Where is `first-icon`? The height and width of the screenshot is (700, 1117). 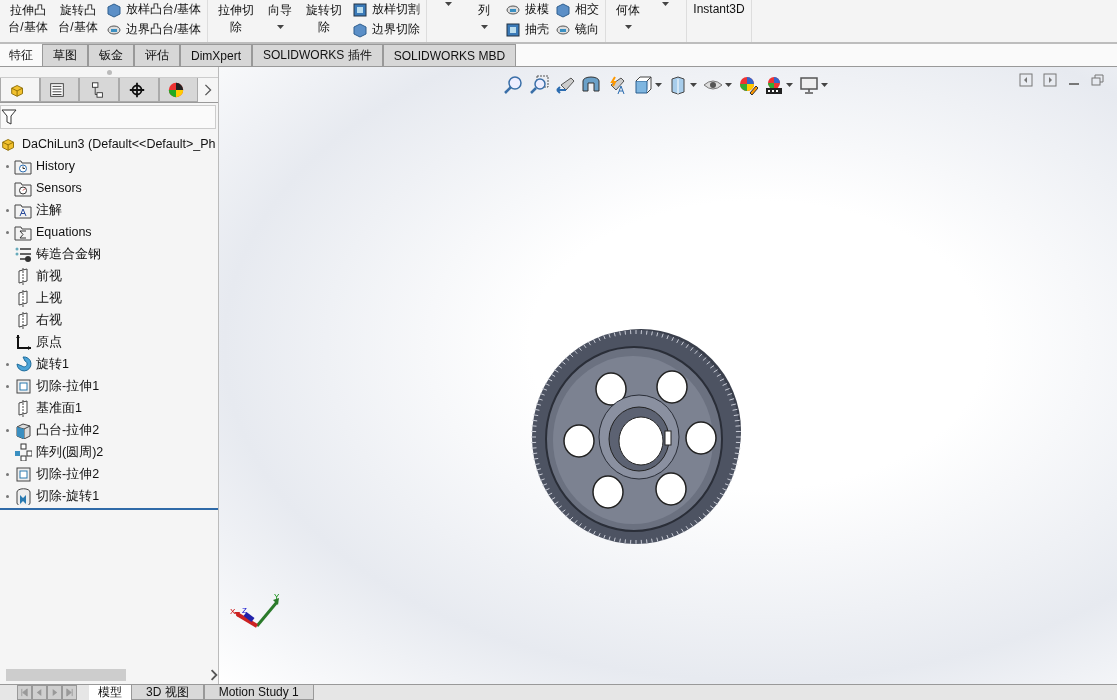
first-icon is located at coordinates (24, 692).